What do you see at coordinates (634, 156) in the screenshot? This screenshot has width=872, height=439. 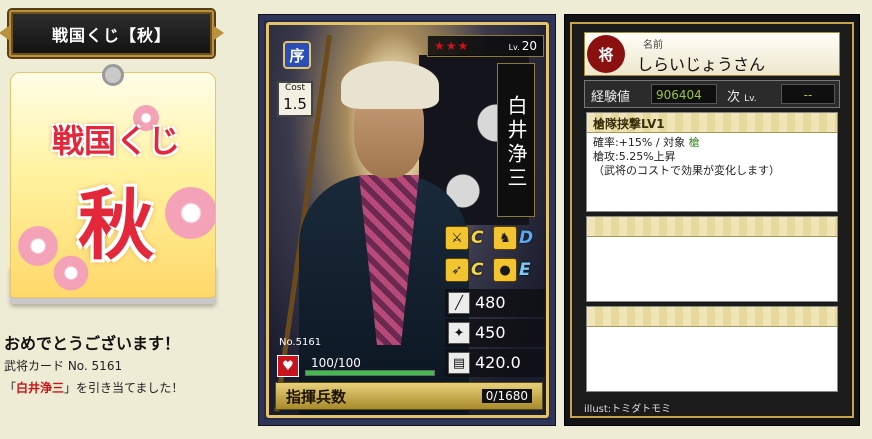 I see `skill-line: 槍攻:5.25%上昇` at bounding box center [634, 156].